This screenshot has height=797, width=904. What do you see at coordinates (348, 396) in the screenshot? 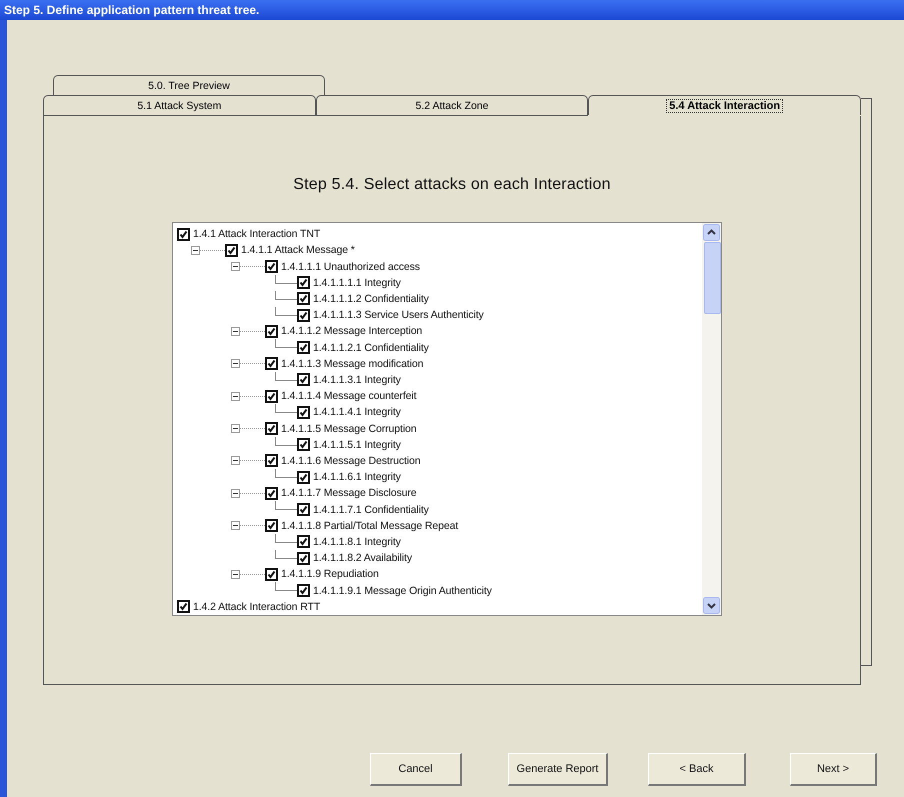
I see `tree-item: 1.4.1.1.4 Message counterfeit` at bounding box center [348, 396].